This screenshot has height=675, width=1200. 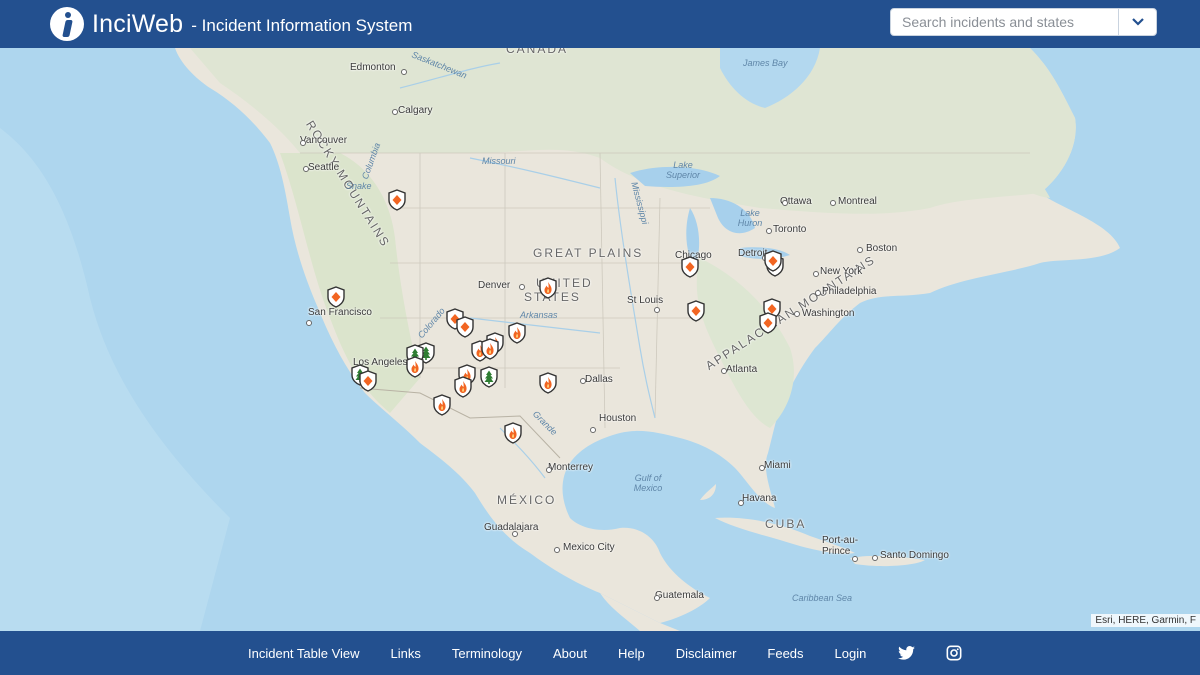 I want to click on search-dropdown-button, so click(x=1137, y=22).